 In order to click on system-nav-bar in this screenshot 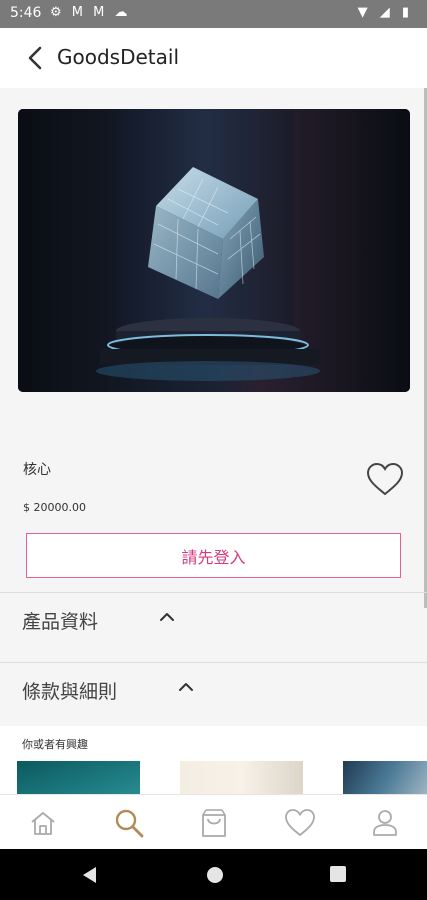, I will do `click(213, 874)`.